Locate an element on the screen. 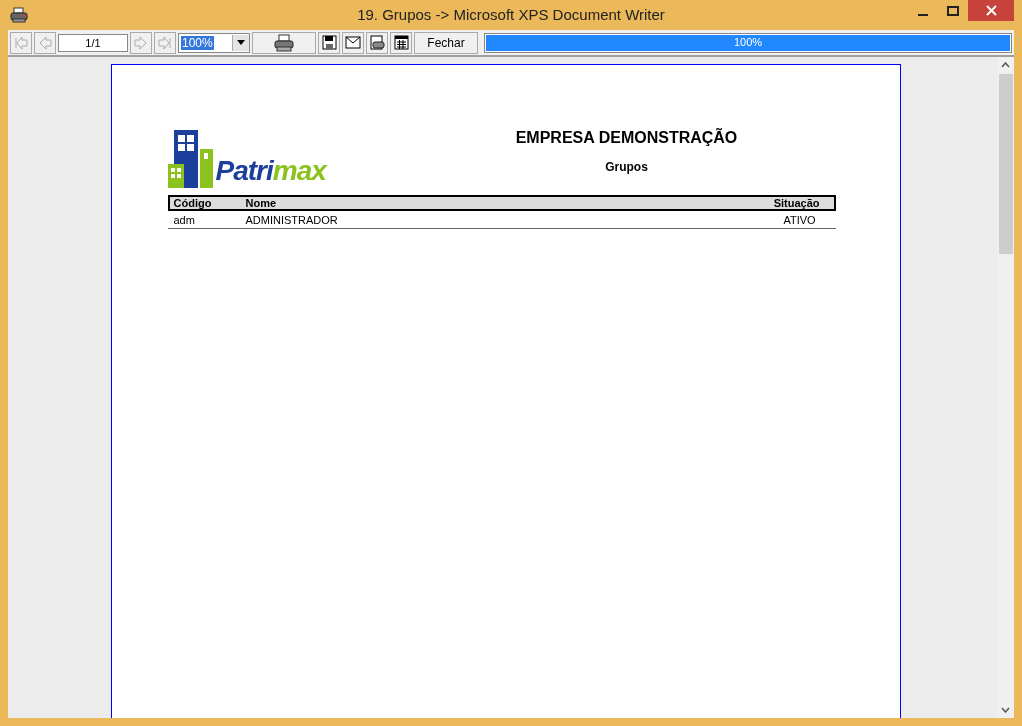  zoom-dropdown: 100% is located at coordinates (214, 42).